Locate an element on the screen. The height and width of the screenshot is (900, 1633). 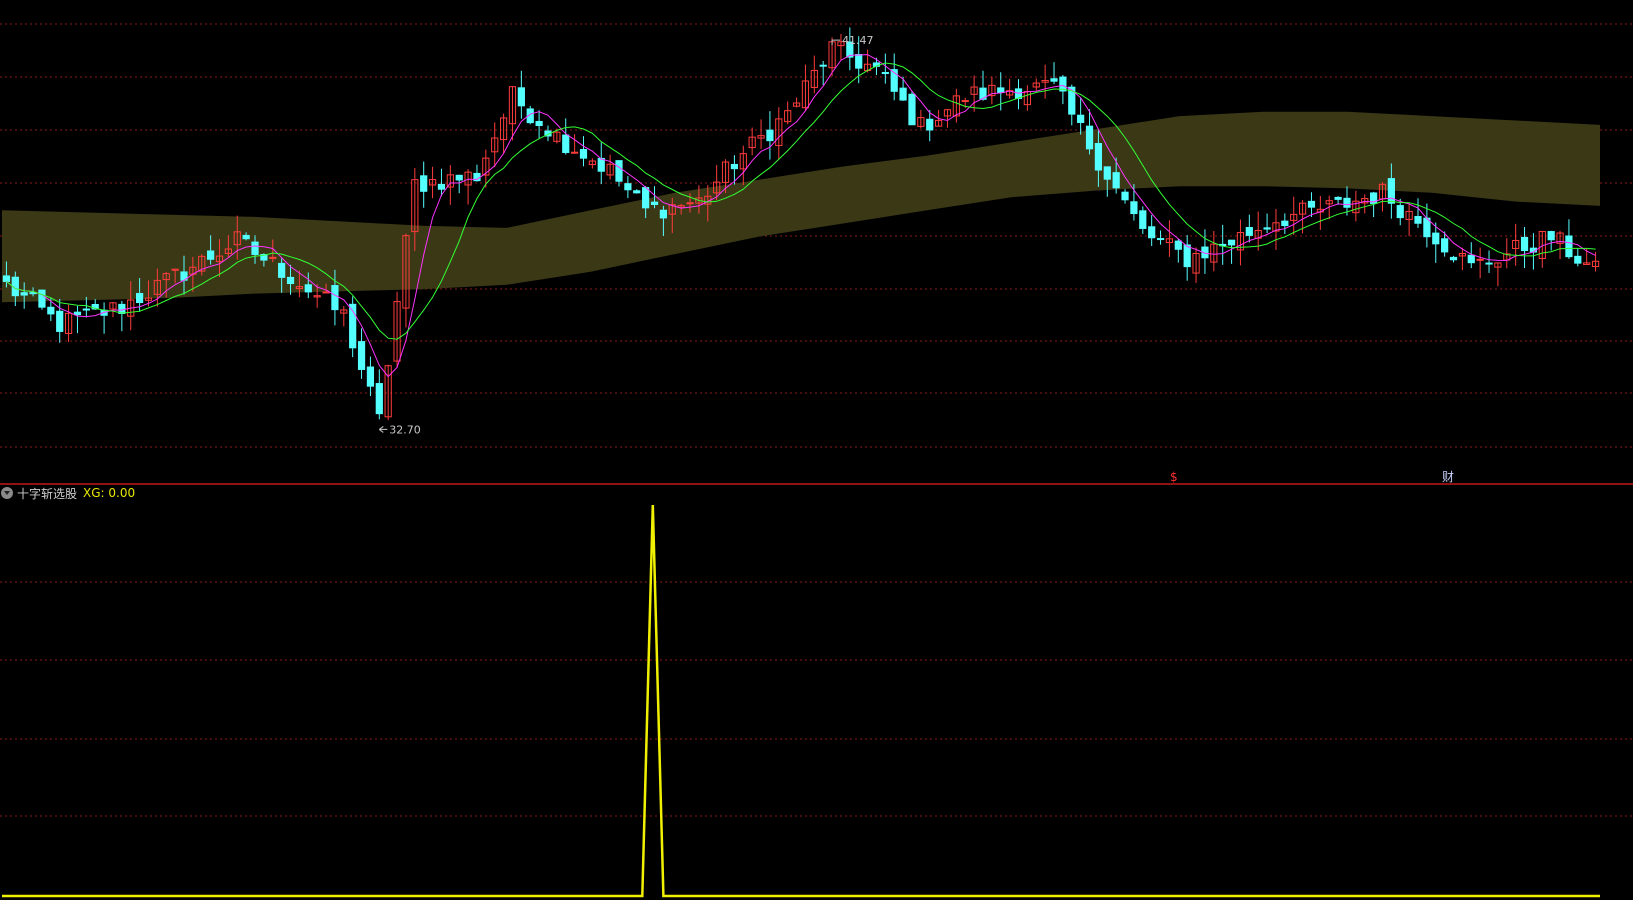
indicator-xg-value: XG: 0.00 is located at coordinates (109, 493).